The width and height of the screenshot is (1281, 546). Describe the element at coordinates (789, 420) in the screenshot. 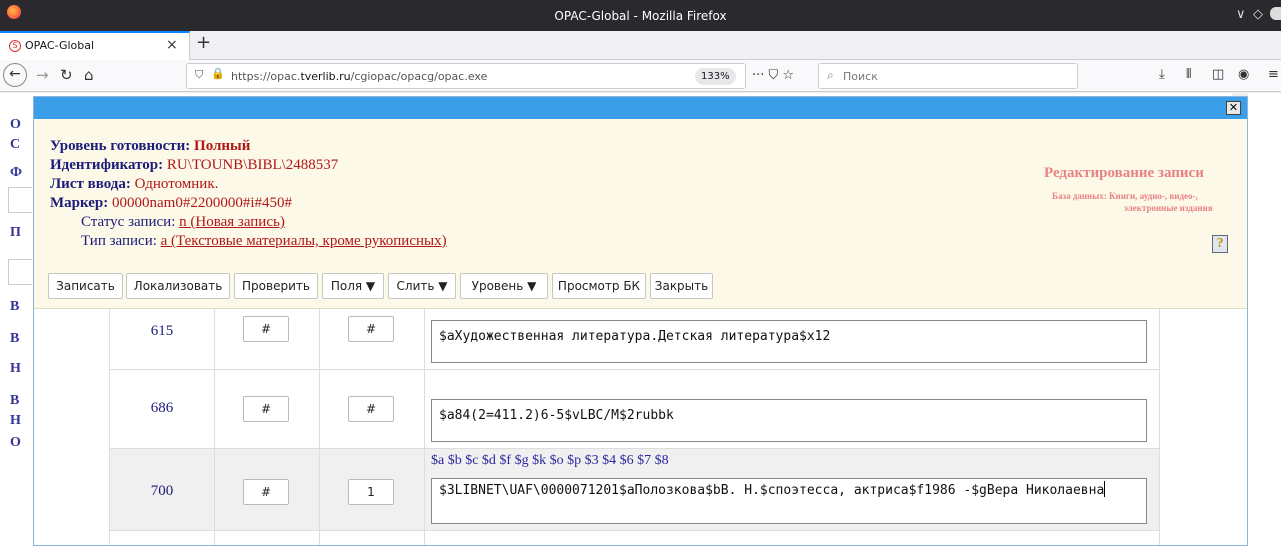

I see `field-value-input: $a84(2=411.2)6-5$vLBC/M$2rubbk` at that location.